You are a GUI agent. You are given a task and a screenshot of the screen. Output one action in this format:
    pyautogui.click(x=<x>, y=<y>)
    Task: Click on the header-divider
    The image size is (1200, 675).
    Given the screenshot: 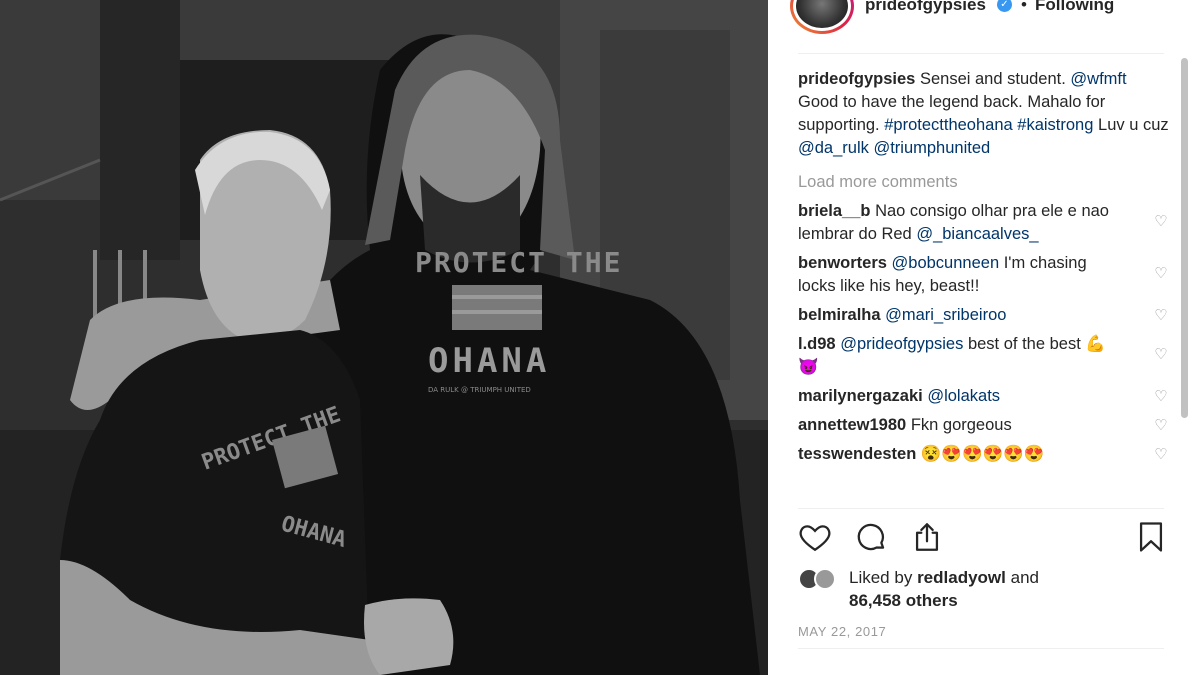 What is the action you would take?
    pyautogui.click(x=981, y=53)
    